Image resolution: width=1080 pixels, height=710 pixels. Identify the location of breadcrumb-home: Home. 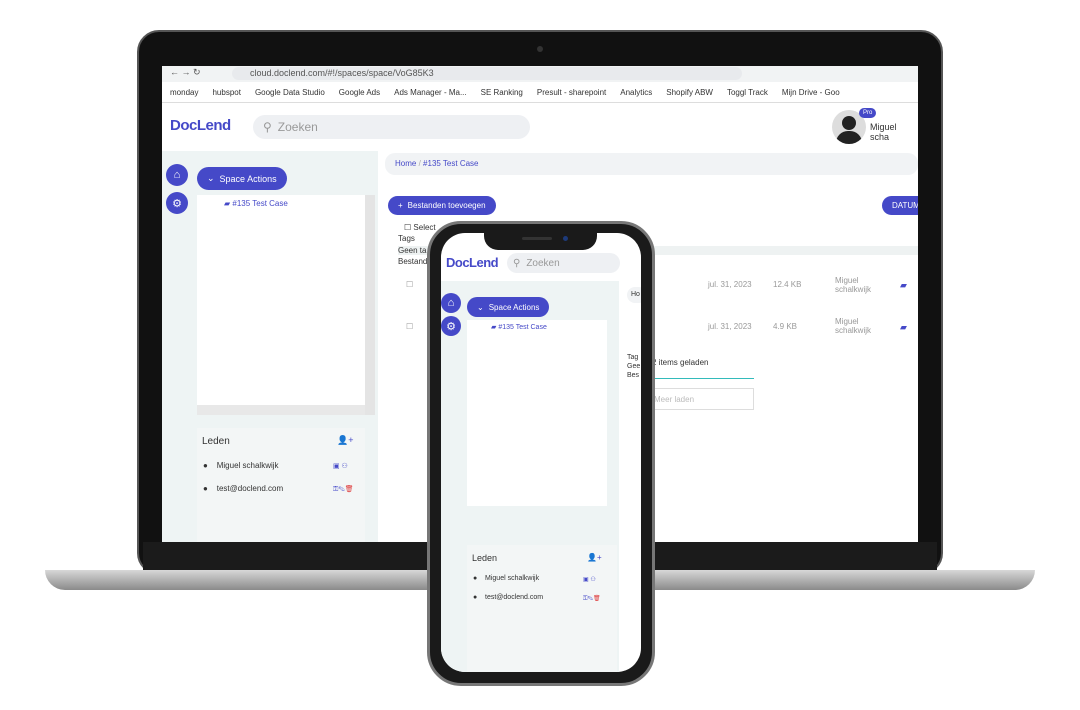
(405, 163).